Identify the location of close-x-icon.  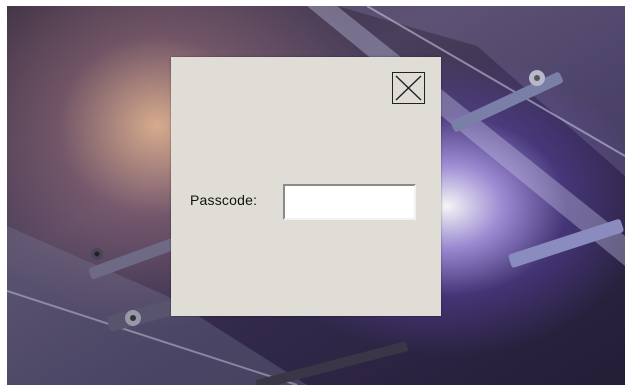
(408, 88).